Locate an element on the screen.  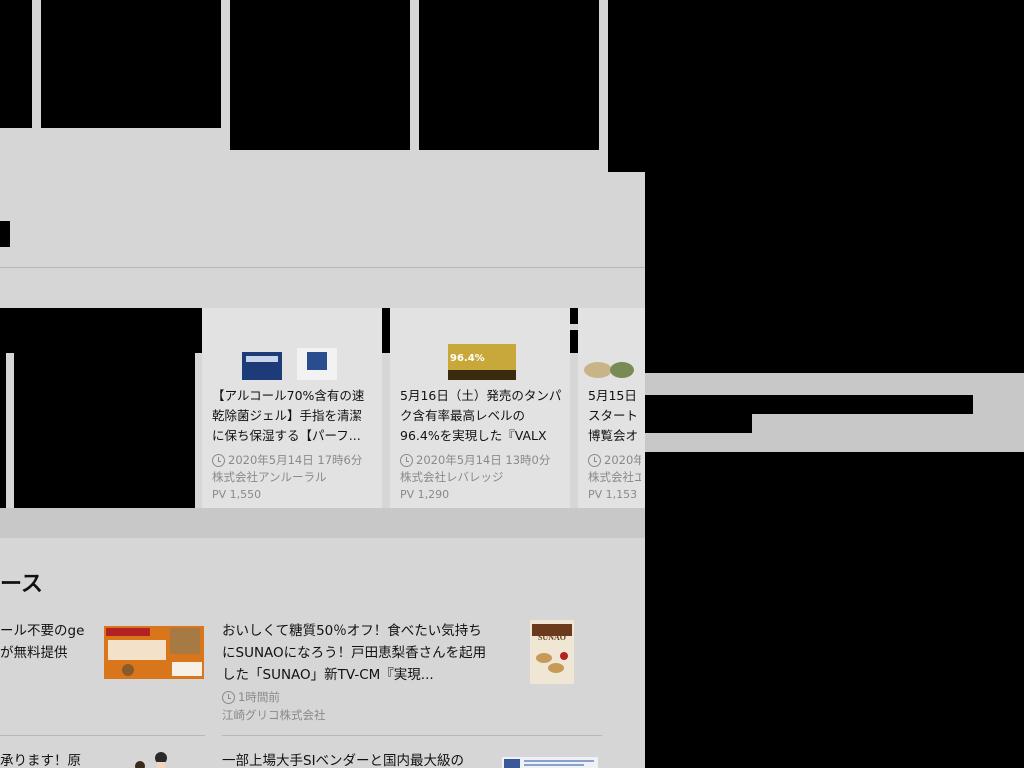
card-meta: 2020年5月14日 13時0分 株式会社レバレッジ is located at coordinates (483, 469).